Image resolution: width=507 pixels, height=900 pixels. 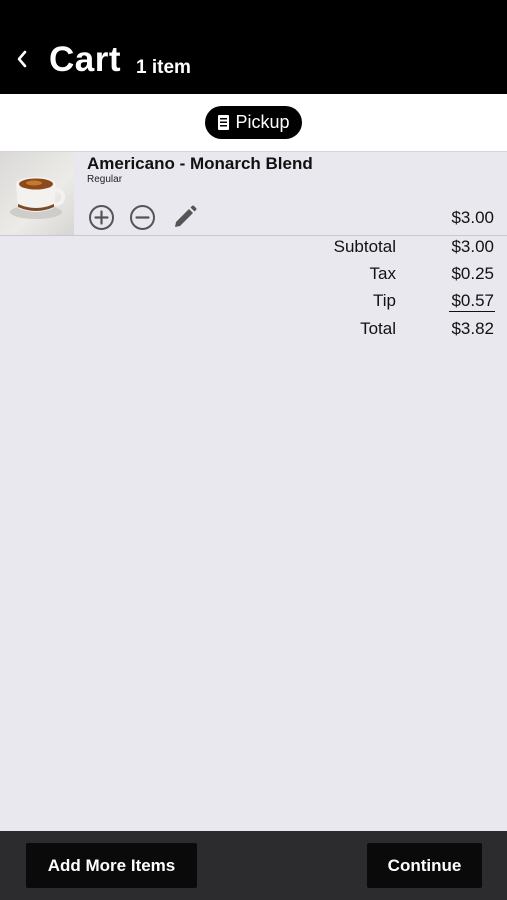 What do you see at coordinates (472, 301) in the screenshot?
I see `tip-value: $0.57` at bounding box center [472, 301].